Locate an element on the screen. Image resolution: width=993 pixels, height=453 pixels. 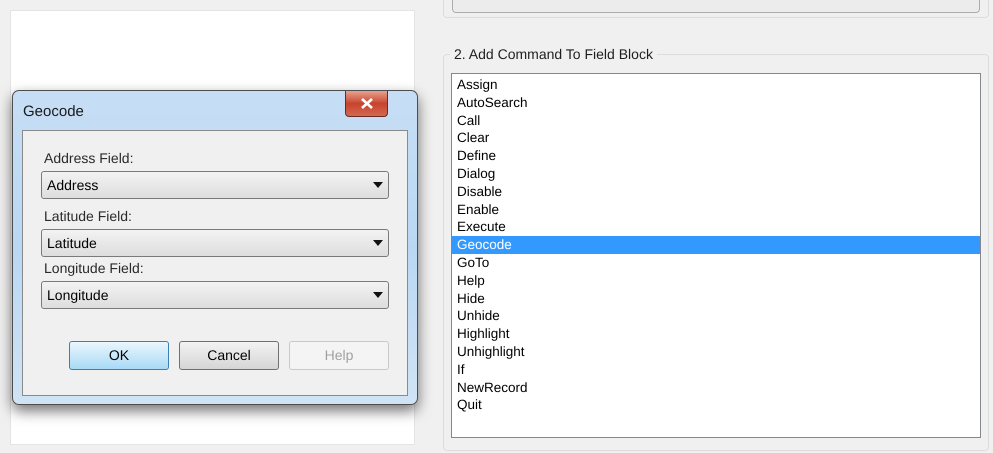
list-item: Help is located at coordinates (716, 281).